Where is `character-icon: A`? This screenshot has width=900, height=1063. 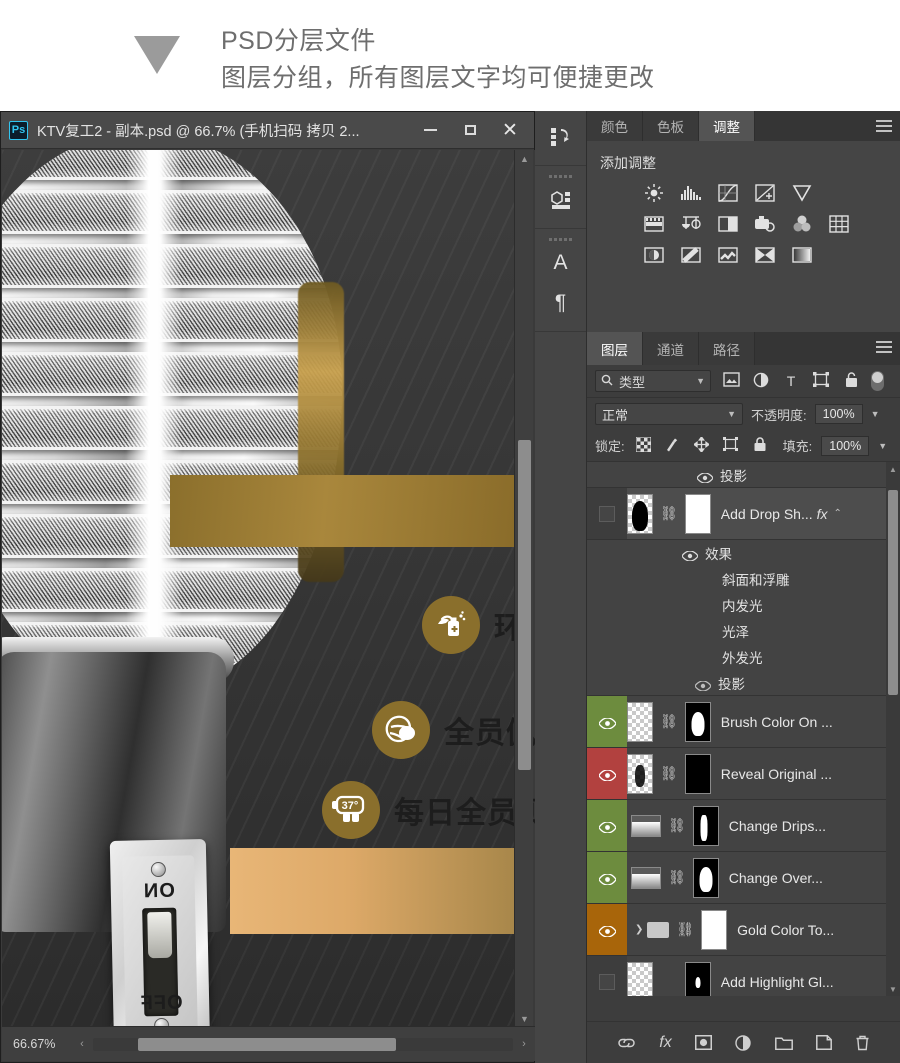
character-icon: A is located at coordinates (560, 263).